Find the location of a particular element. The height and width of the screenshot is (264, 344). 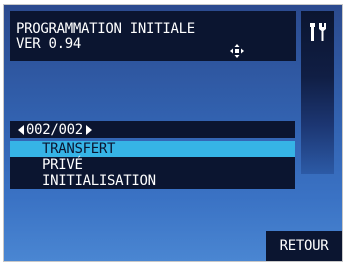

page-next-arrow-icon is located at coordinates (88, 129).